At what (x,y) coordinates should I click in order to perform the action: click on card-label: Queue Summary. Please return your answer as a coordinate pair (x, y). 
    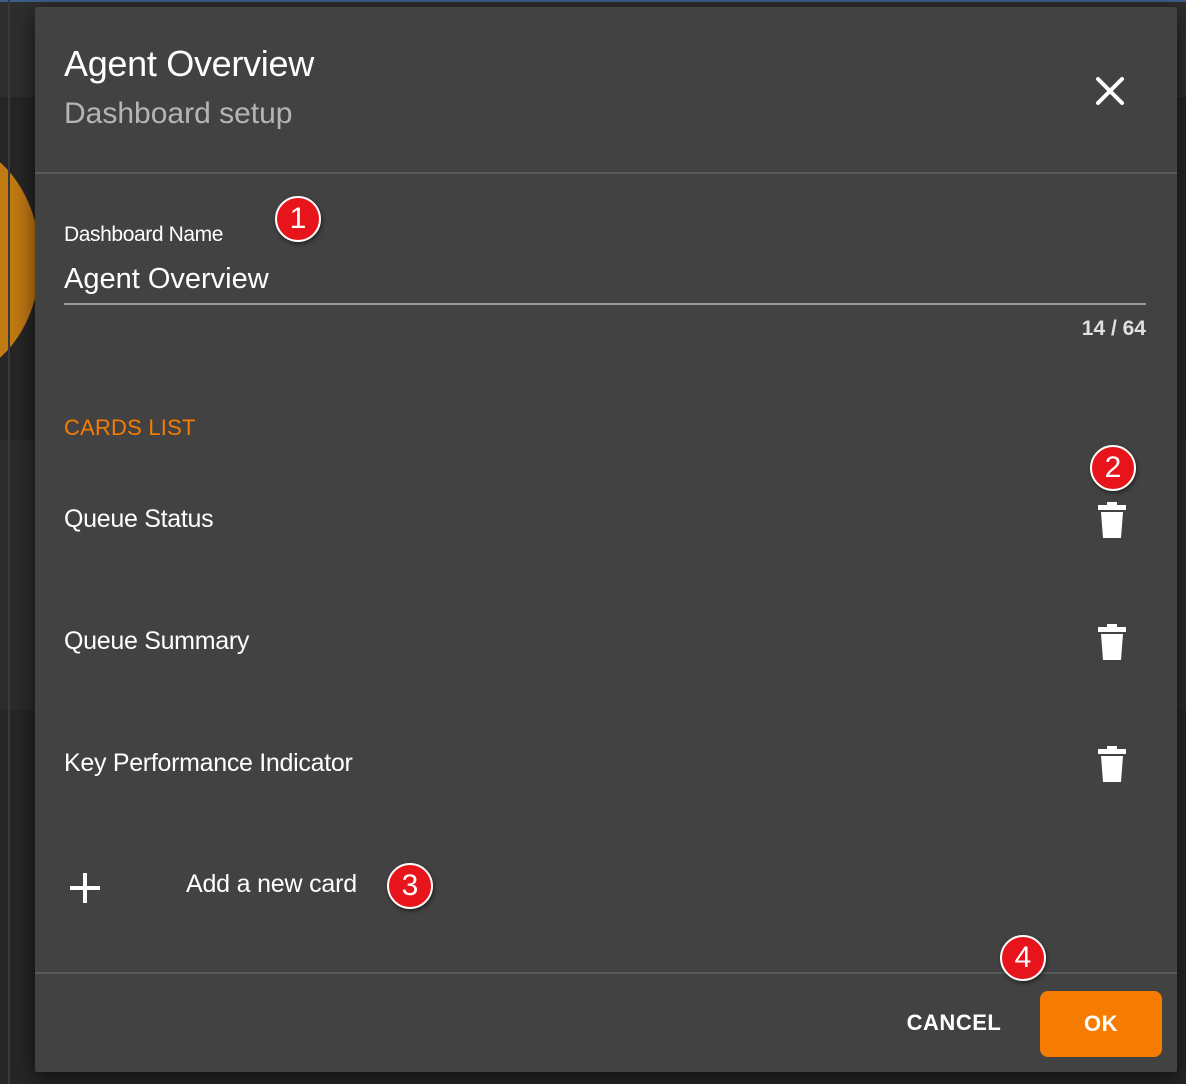
    Looking at the image, I should click on (157, 641).